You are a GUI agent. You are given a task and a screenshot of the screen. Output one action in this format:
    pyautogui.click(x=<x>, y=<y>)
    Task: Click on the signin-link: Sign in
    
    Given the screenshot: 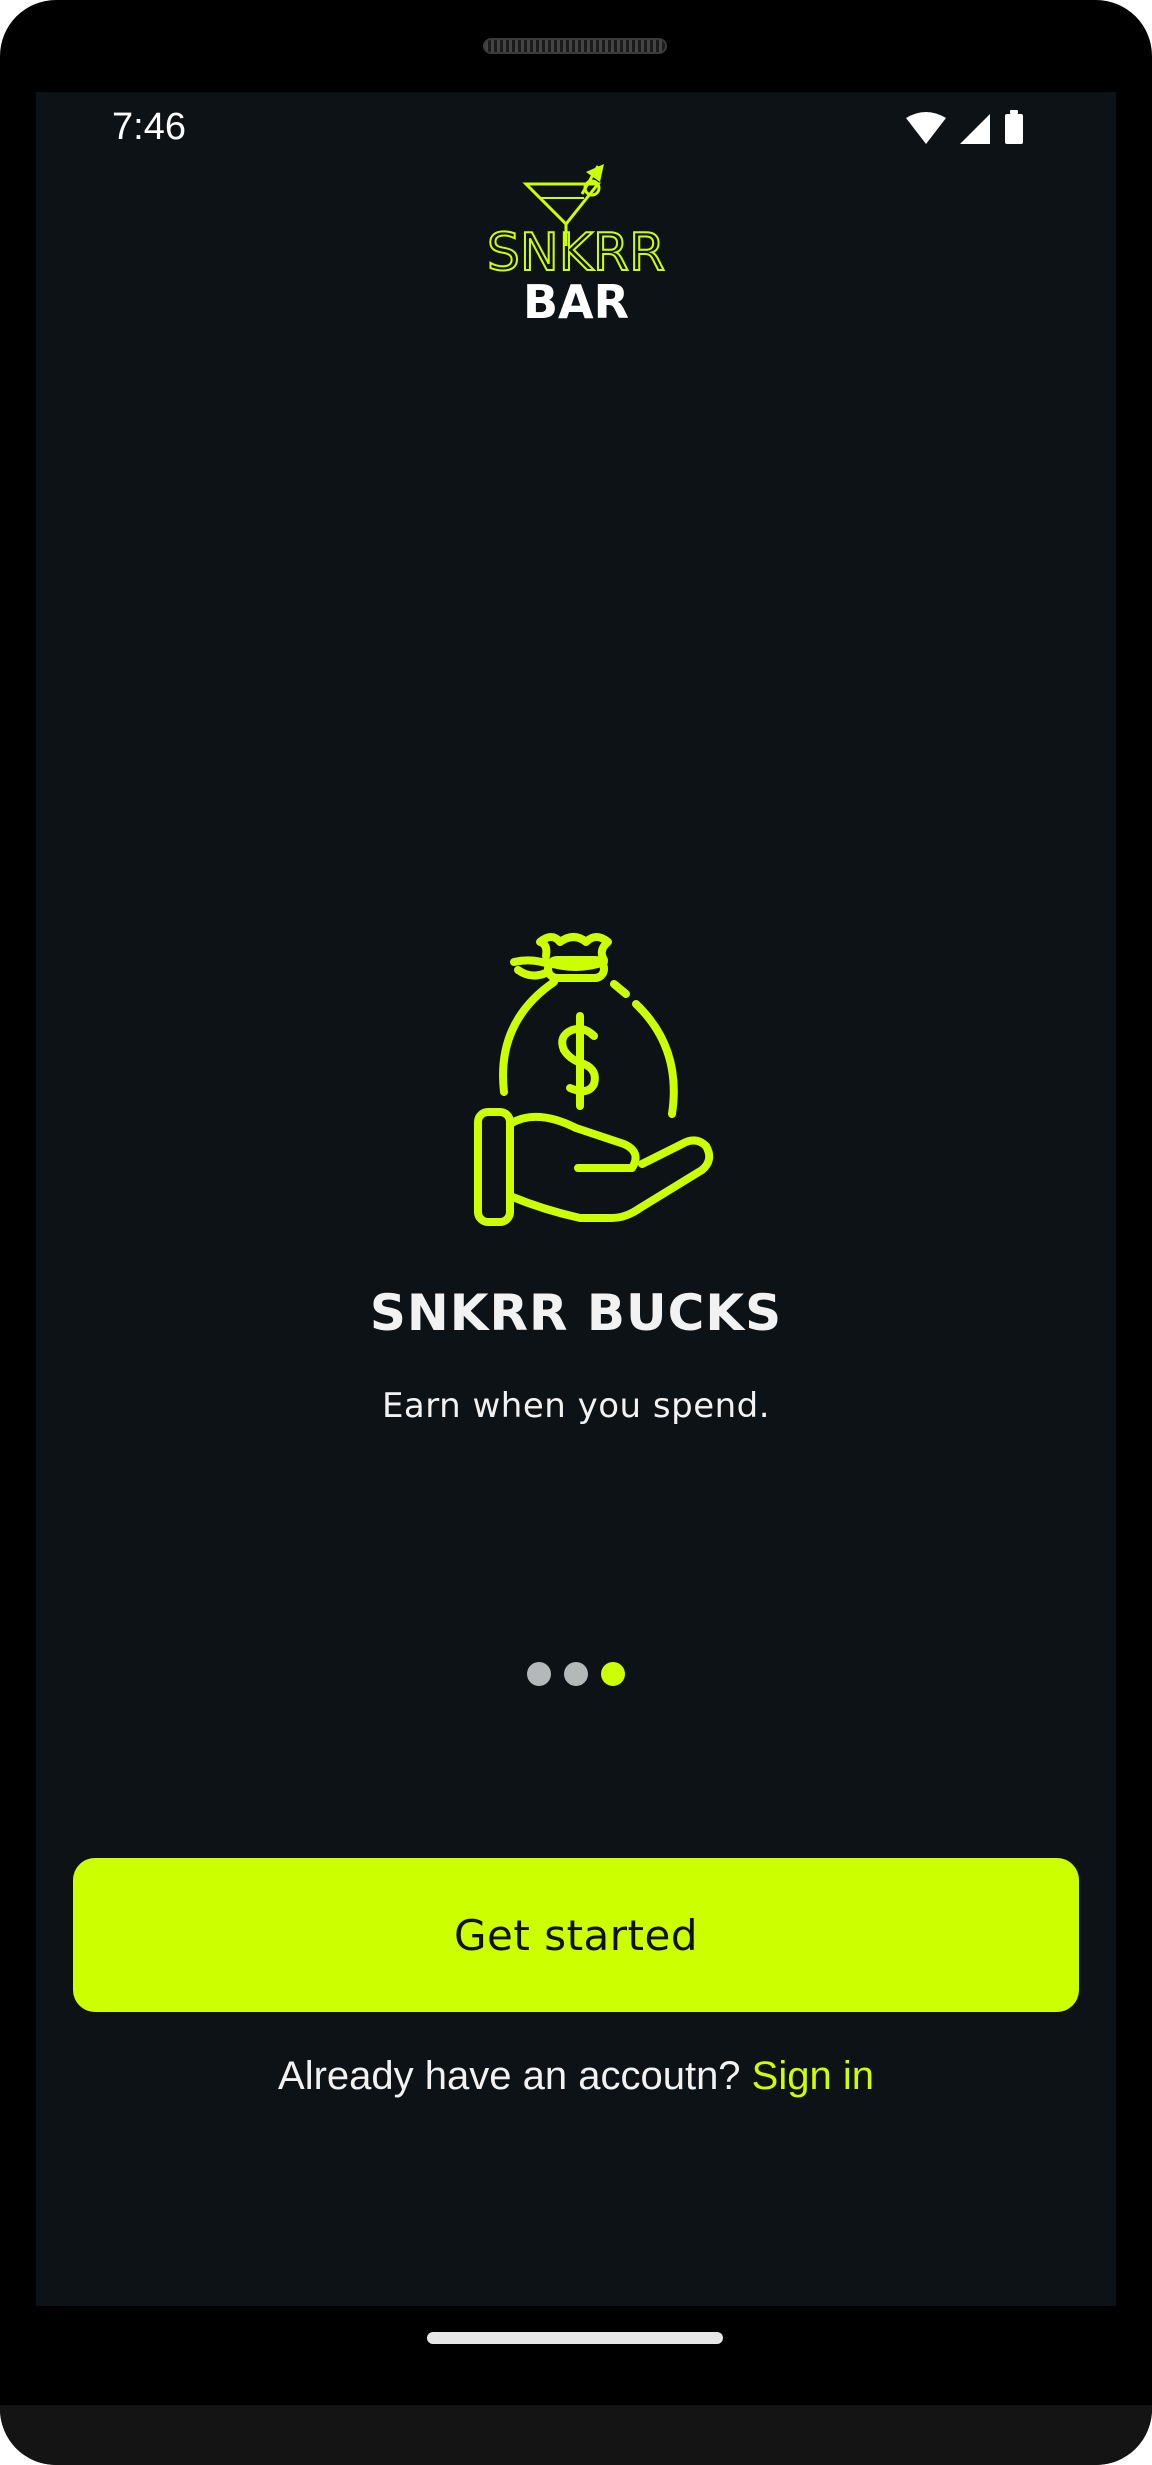 What is the action you would take?
    pyautogui.click(x=813, y=2076)
    